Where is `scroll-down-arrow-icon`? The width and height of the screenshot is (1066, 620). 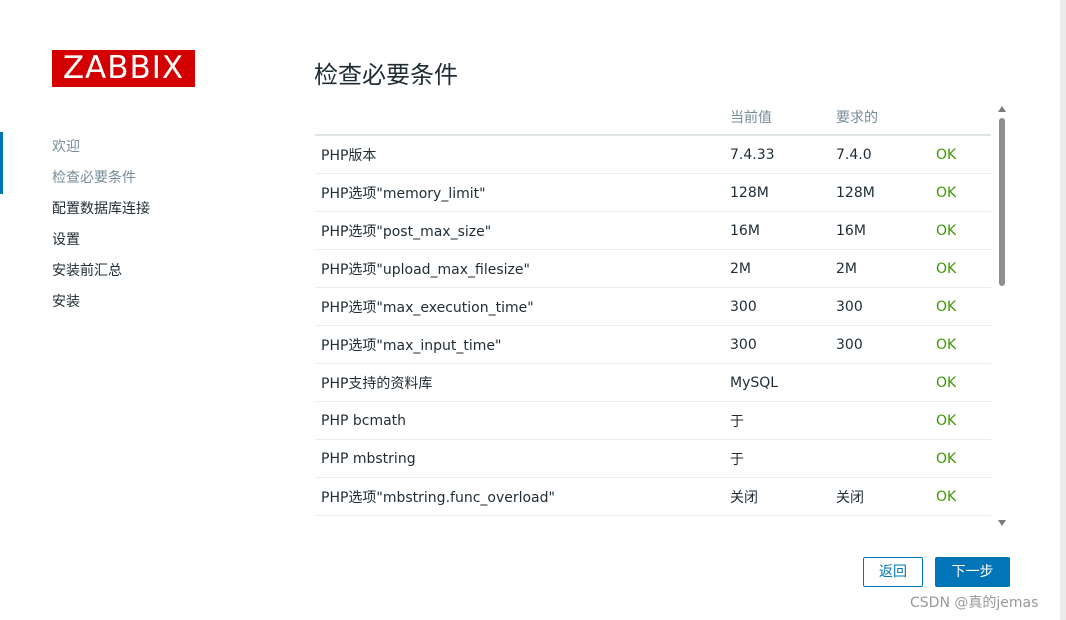
scroll-down-arrow-icon is located at coordinates (1002, 523).